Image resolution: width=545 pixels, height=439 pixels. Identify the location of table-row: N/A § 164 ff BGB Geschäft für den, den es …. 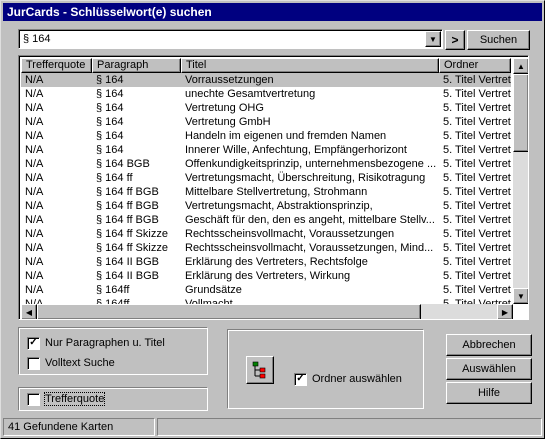
(266, 220).